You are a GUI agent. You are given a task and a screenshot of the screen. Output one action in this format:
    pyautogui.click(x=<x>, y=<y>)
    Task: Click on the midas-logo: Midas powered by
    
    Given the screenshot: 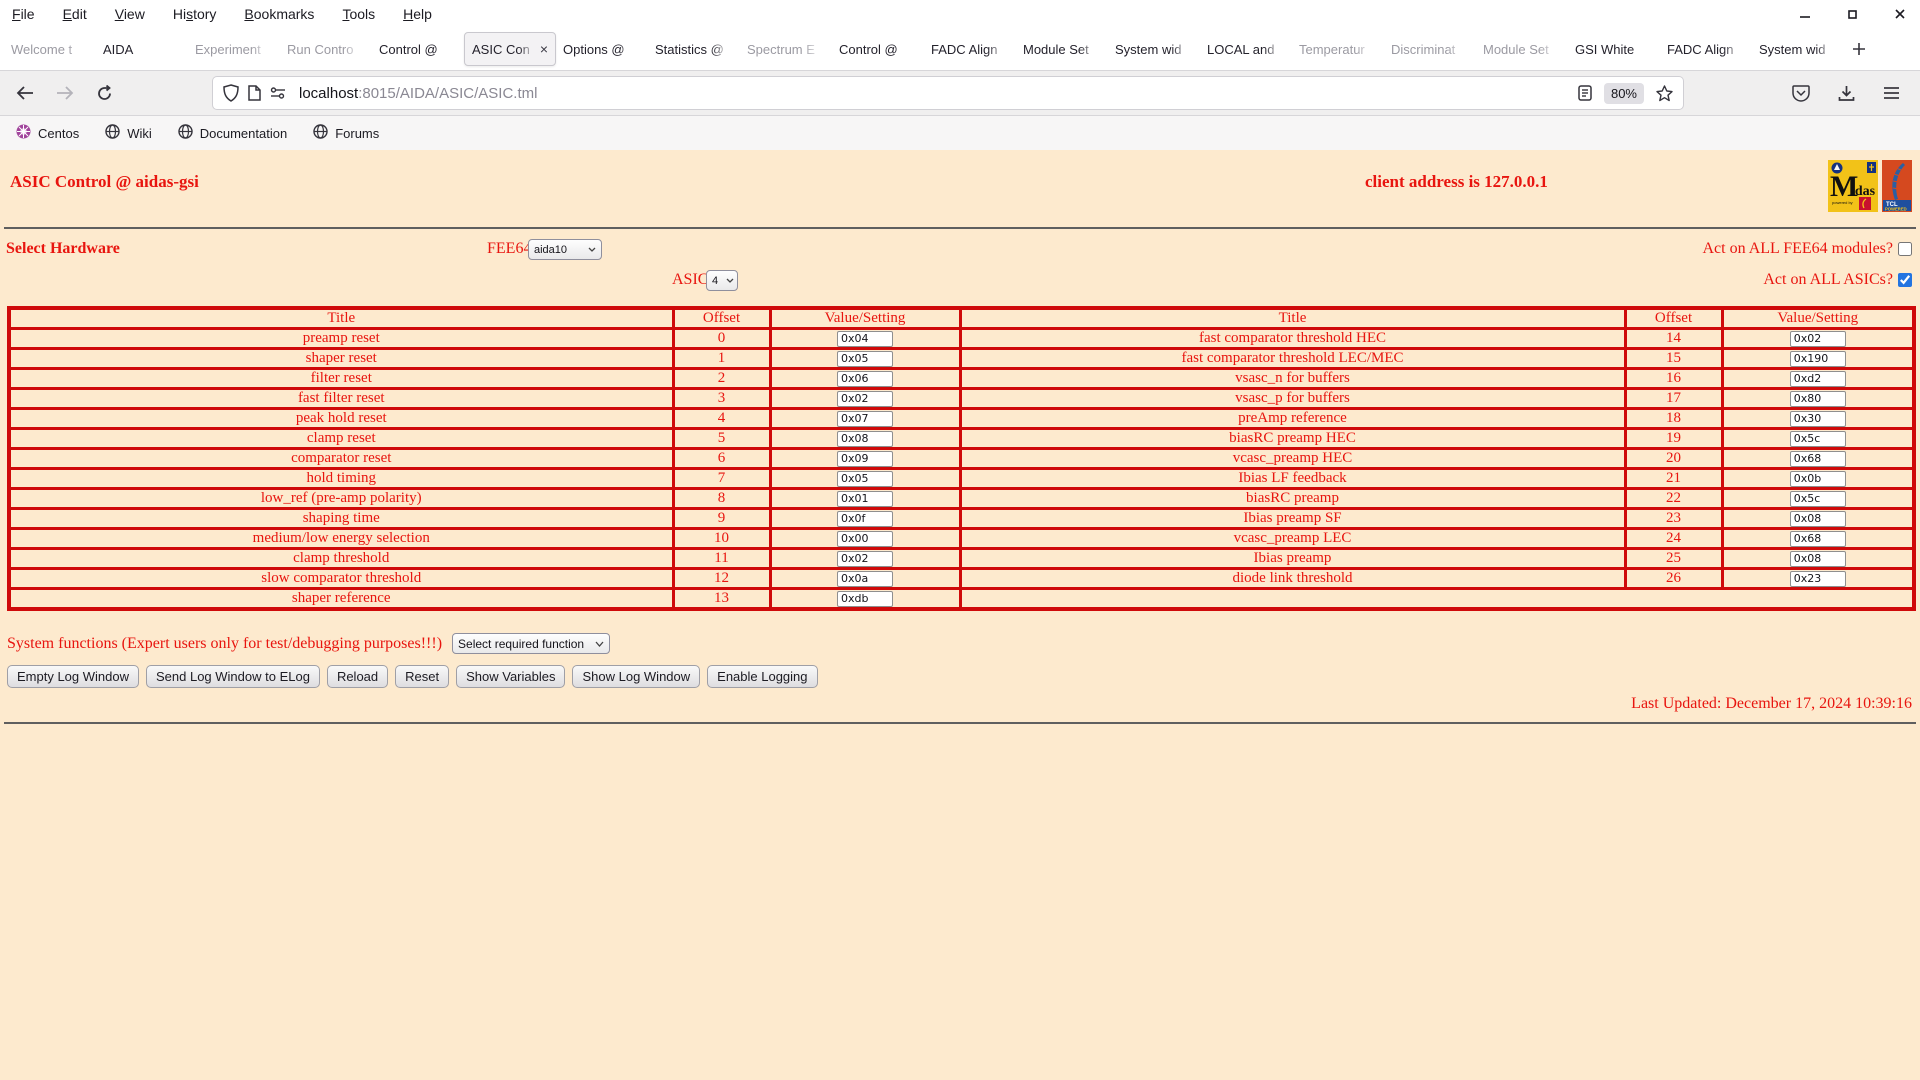 What is the action you would take?
    pyautogui.click(x=1853, y=188)
    